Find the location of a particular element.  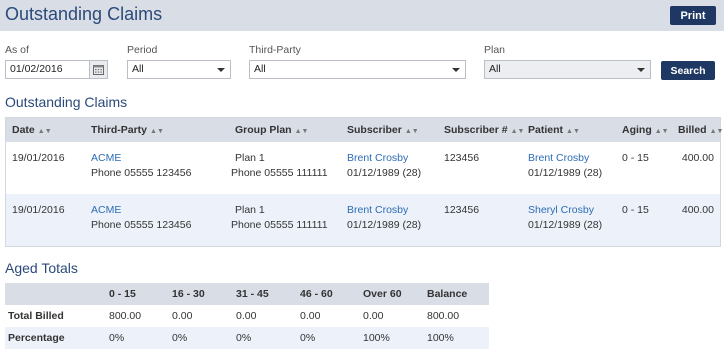

as-of-date-input: 01/02/2016 is located at coordinates (47, 69).